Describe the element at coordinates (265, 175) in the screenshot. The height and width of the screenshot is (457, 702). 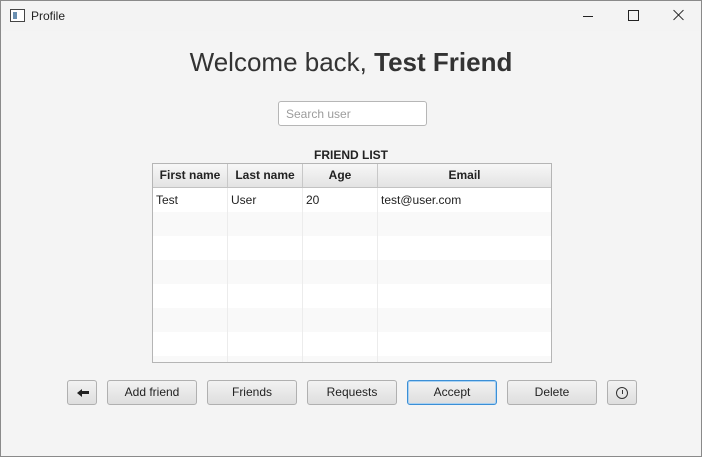
I see `column-header-last-name: Last name` at that location.